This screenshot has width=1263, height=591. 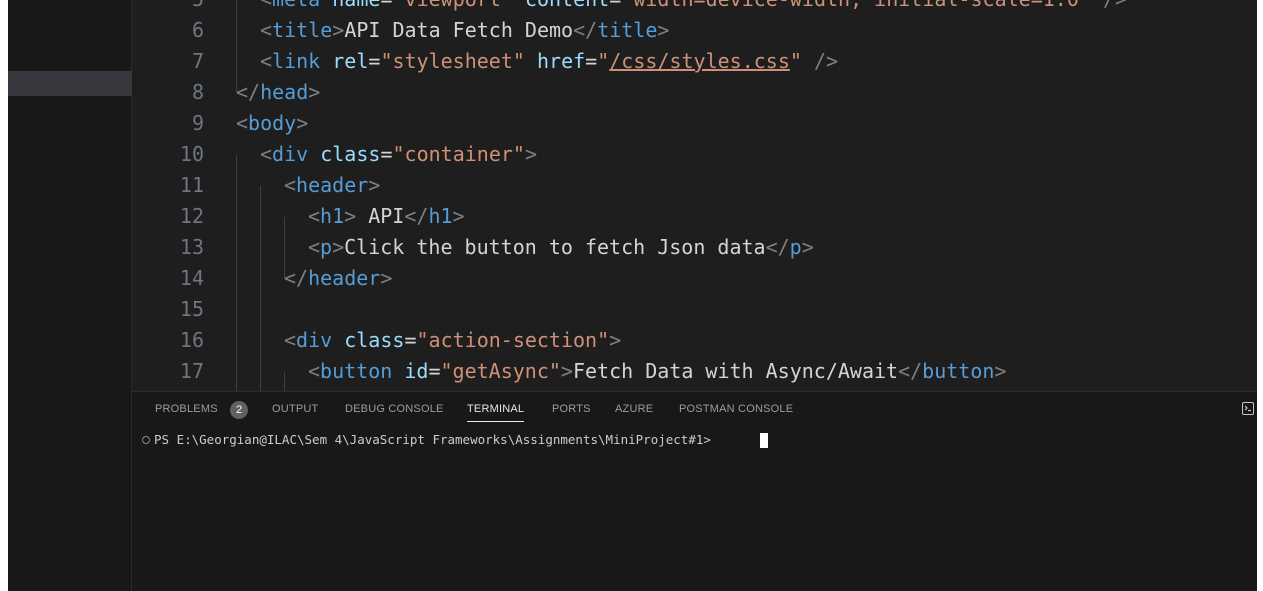 What do you see at coordinates (191, 278) in the screenshot?
I see `line-number: 14` at bounding box center [191, 278].